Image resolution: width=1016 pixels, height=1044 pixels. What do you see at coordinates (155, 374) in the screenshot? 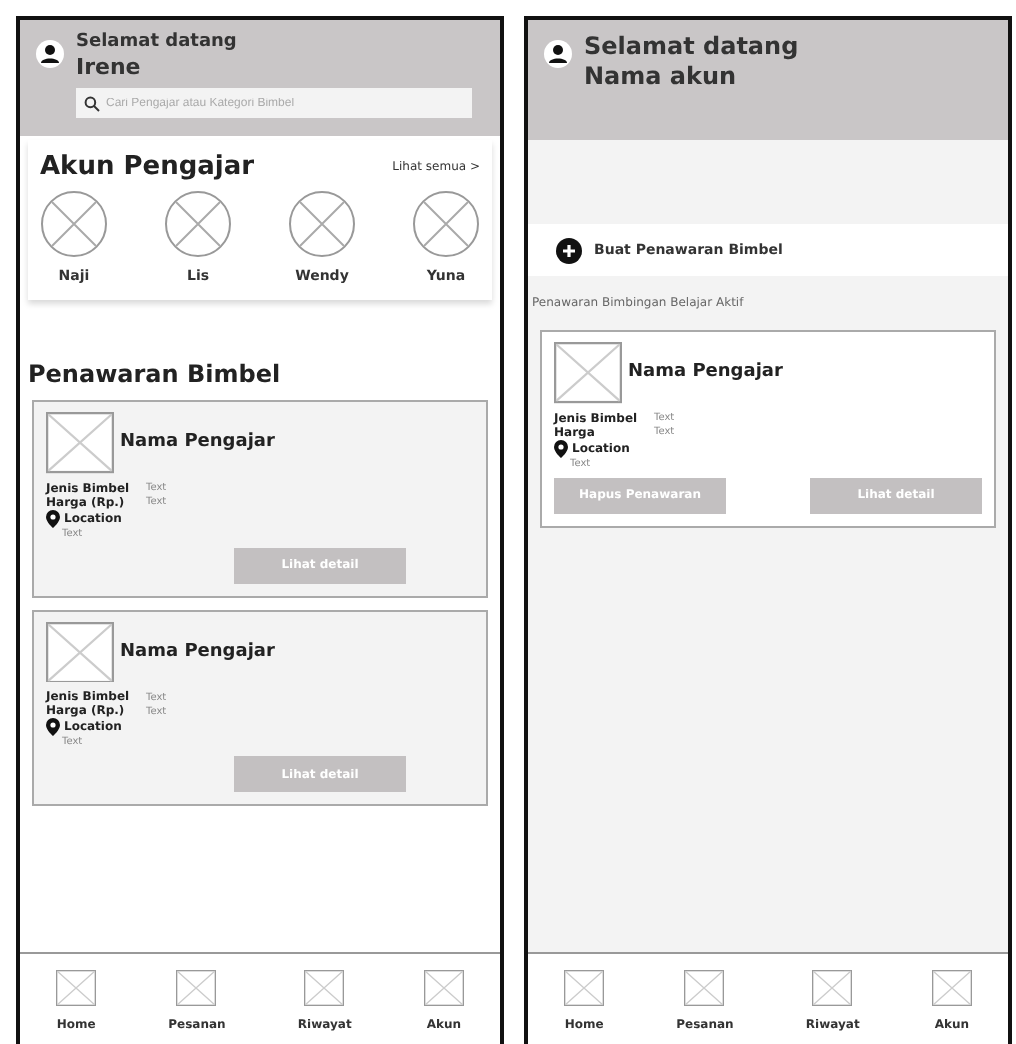
I see `section-title: Penawaran Bimbel` at bounding box center [155, 374].